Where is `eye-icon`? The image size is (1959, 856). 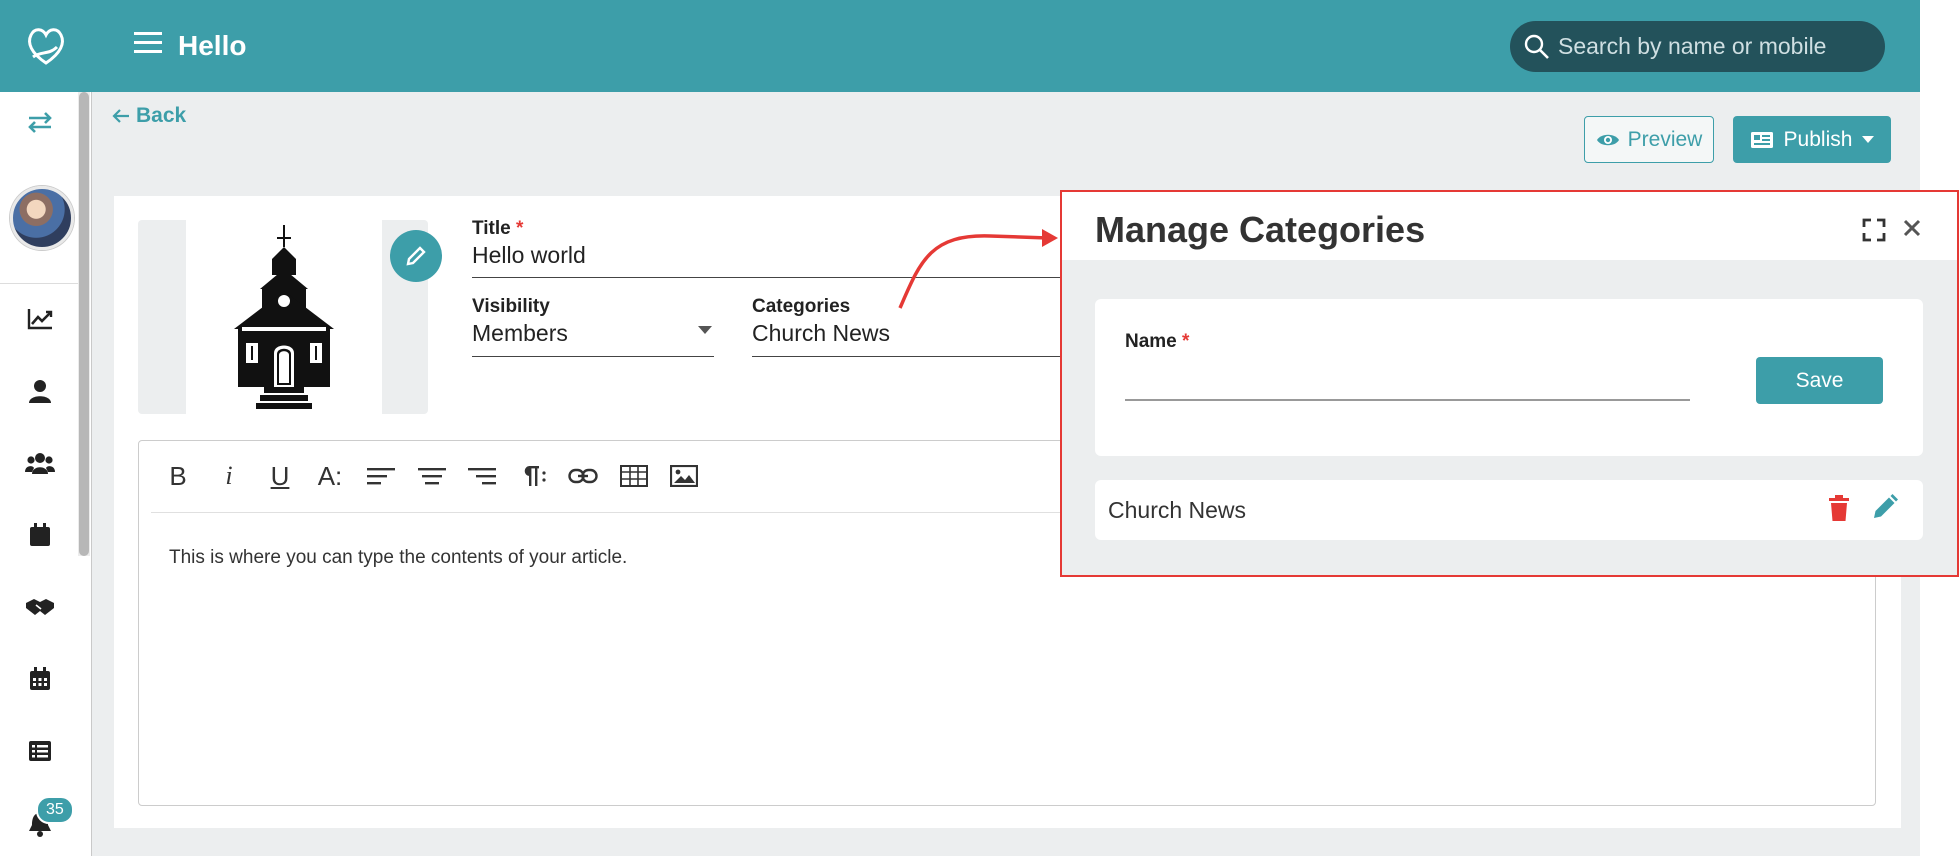
eye-icon is located at coordinates (1607, 139).